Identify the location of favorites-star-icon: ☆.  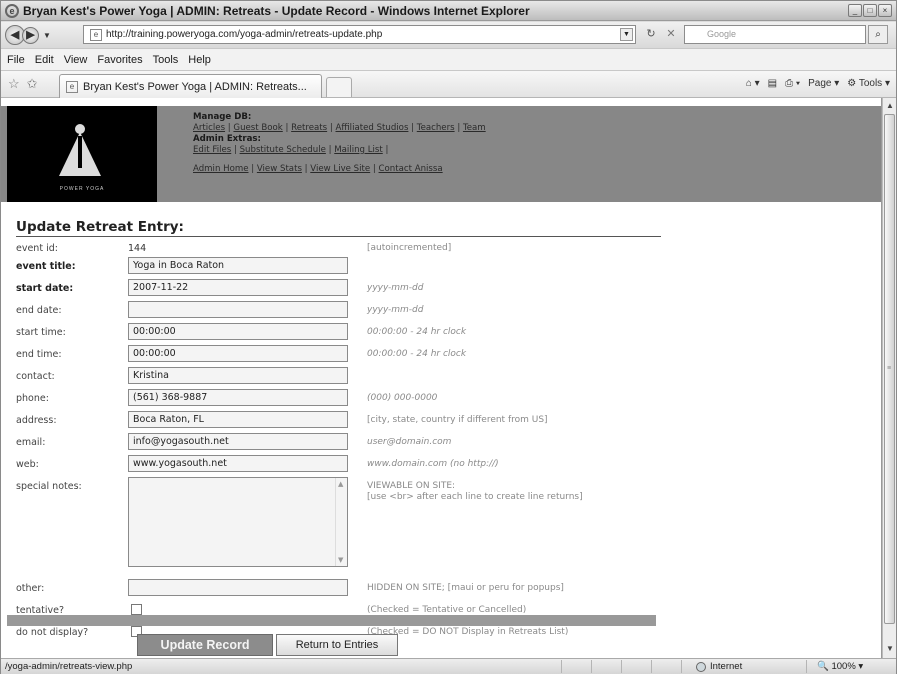
(14, 84).